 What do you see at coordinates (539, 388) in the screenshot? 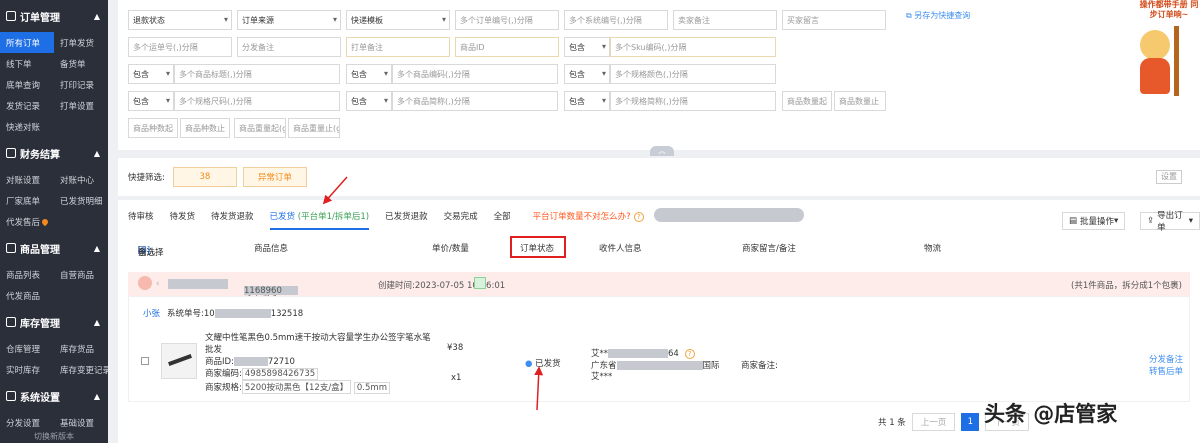
I see `annotation-arrow-status` at bounding box center [539, 388].